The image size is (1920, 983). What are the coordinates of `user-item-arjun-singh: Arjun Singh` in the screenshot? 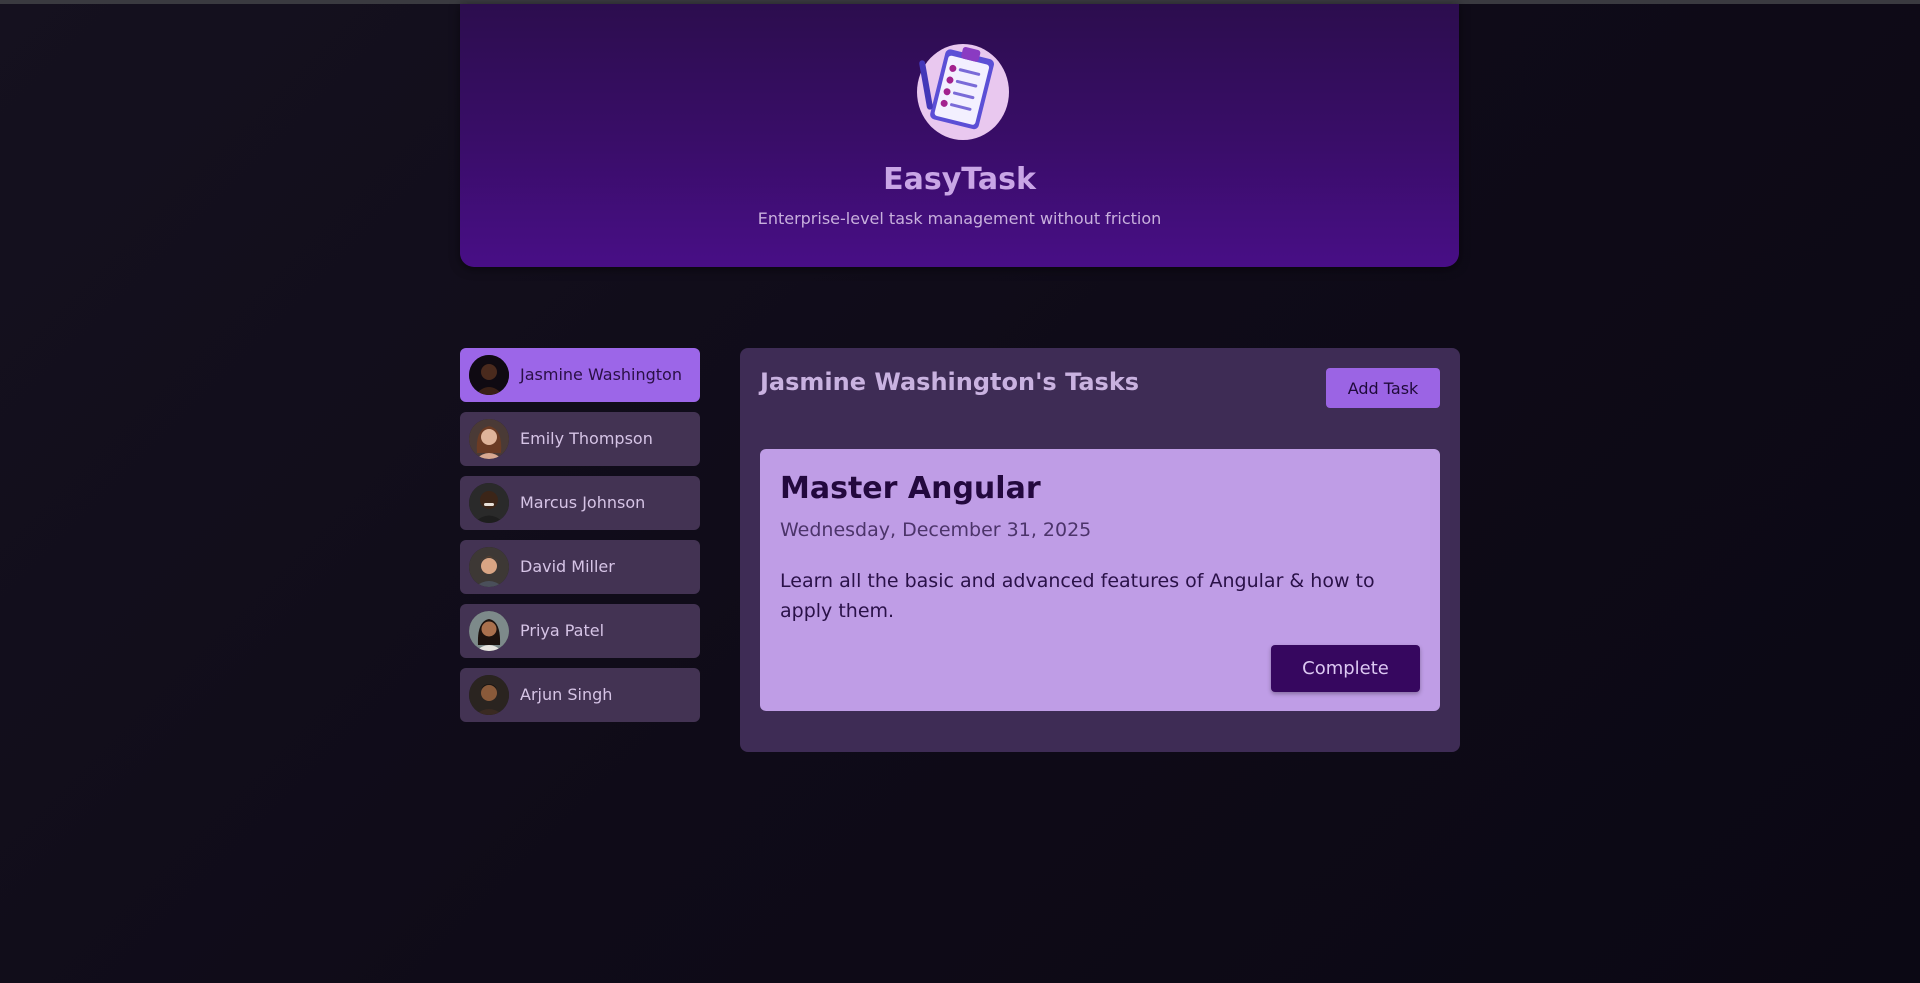 It's located at (580, 695).